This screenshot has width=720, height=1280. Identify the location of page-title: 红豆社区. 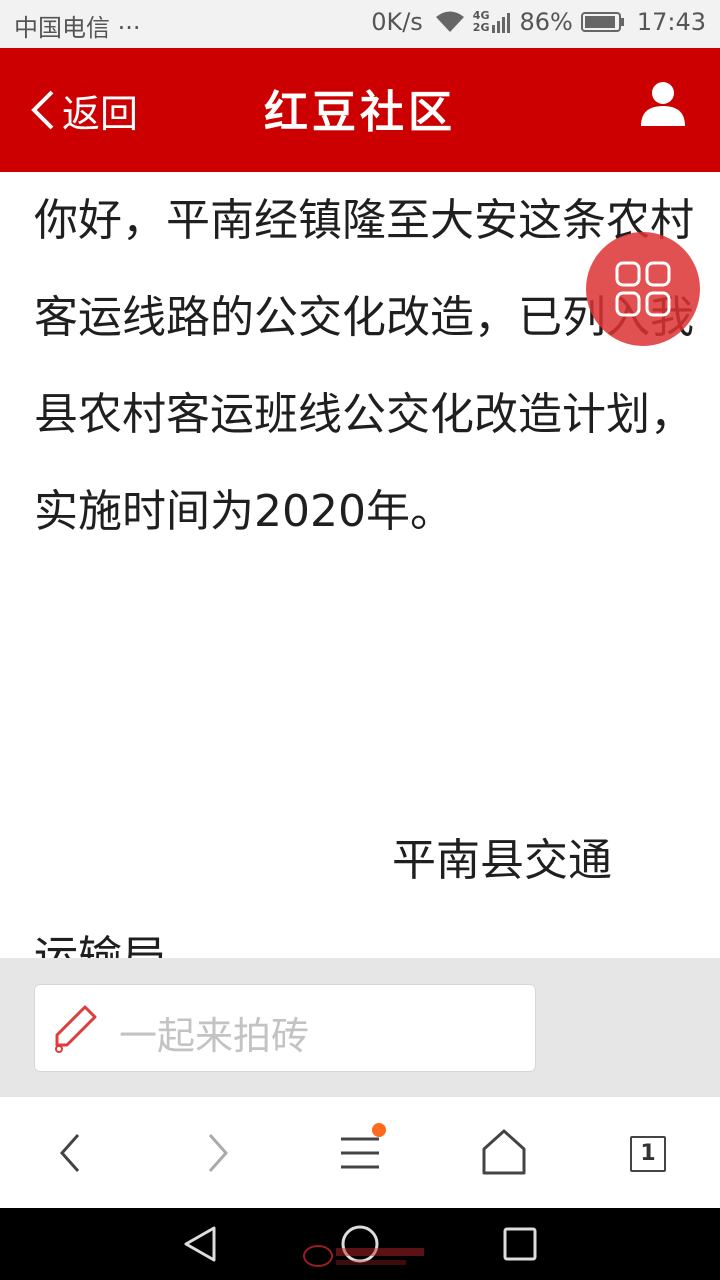
(360, 112).